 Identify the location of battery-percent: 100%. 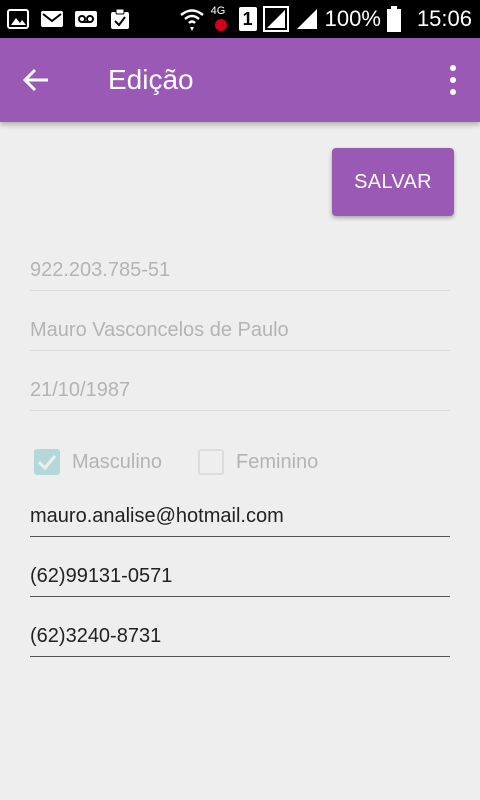
(352, 18).